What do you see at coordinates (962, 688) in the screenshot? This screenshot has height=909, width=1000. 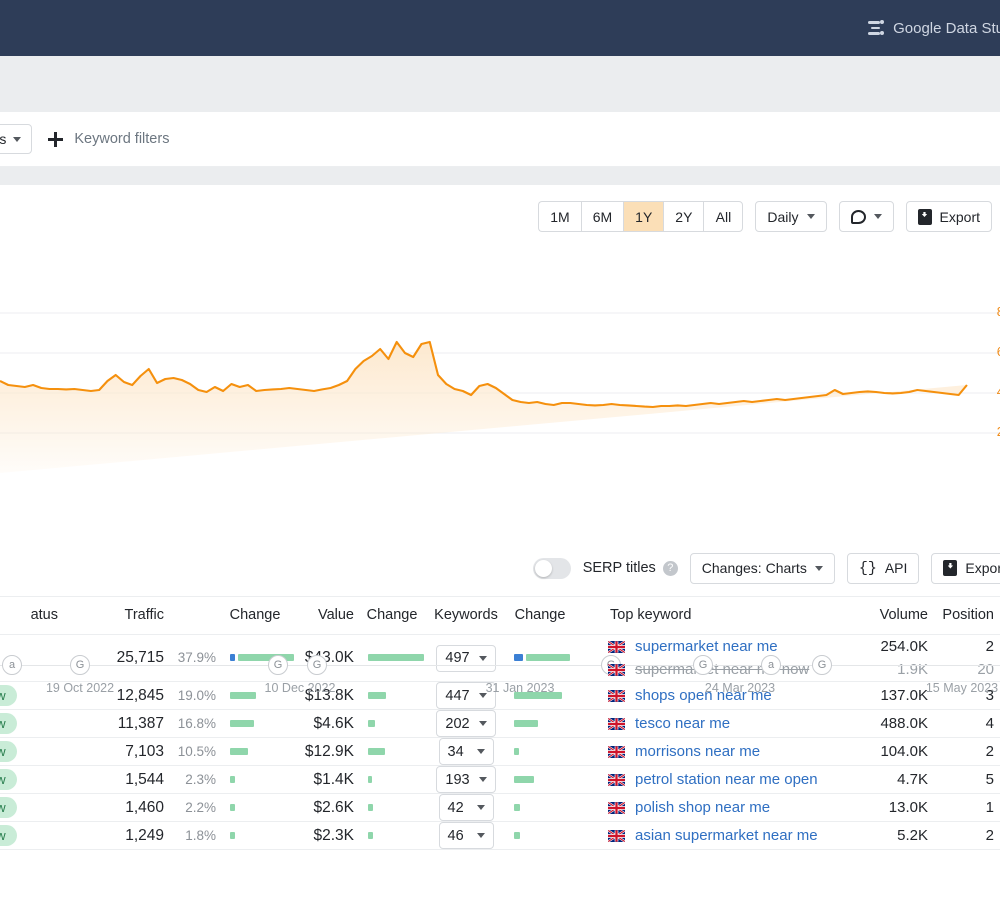 I see `timeline-date-label: 15 May 2023` at bounding box center [962, 688].